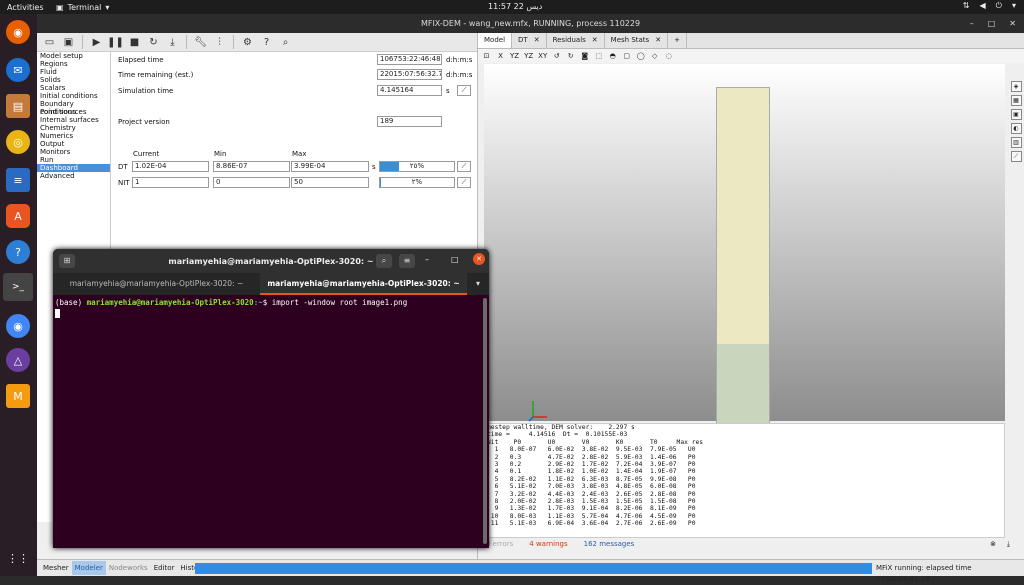  I want to click on mode-mesher: Mesher, so click(56, 568).